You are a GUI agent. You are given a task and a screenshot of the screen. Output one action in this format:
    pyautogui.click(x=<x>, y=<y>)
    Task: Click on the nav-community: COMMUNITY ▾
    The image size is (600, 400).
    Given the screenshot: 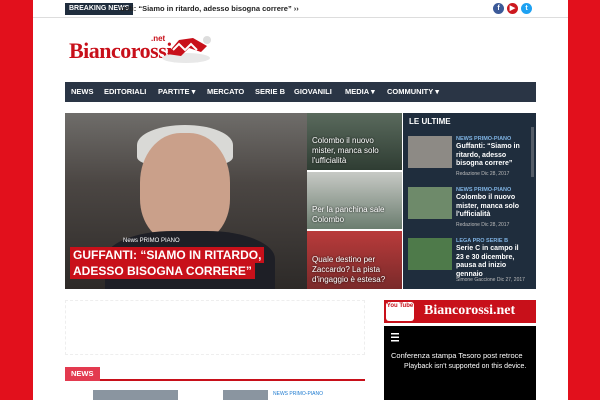 What is the action you would take?
    pyautogui.click(x=413, y=92)
    